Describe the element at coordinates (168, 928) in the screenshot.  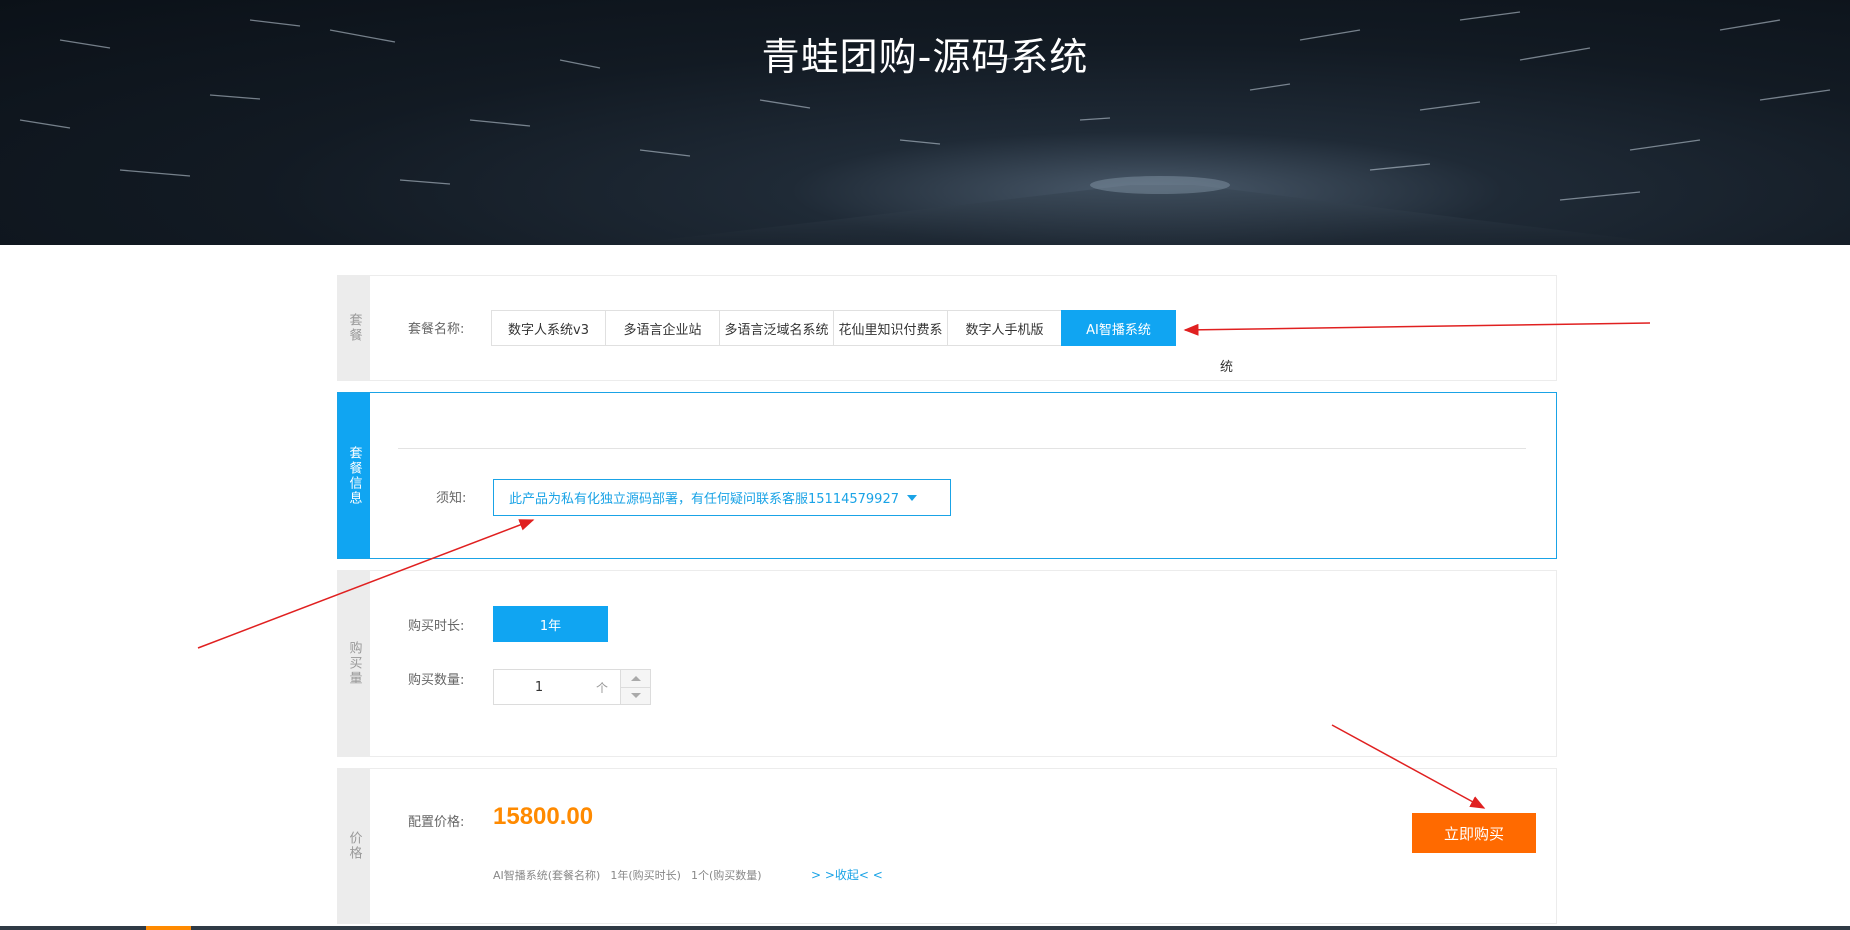
I see `bottom-strip-accent` at that location.